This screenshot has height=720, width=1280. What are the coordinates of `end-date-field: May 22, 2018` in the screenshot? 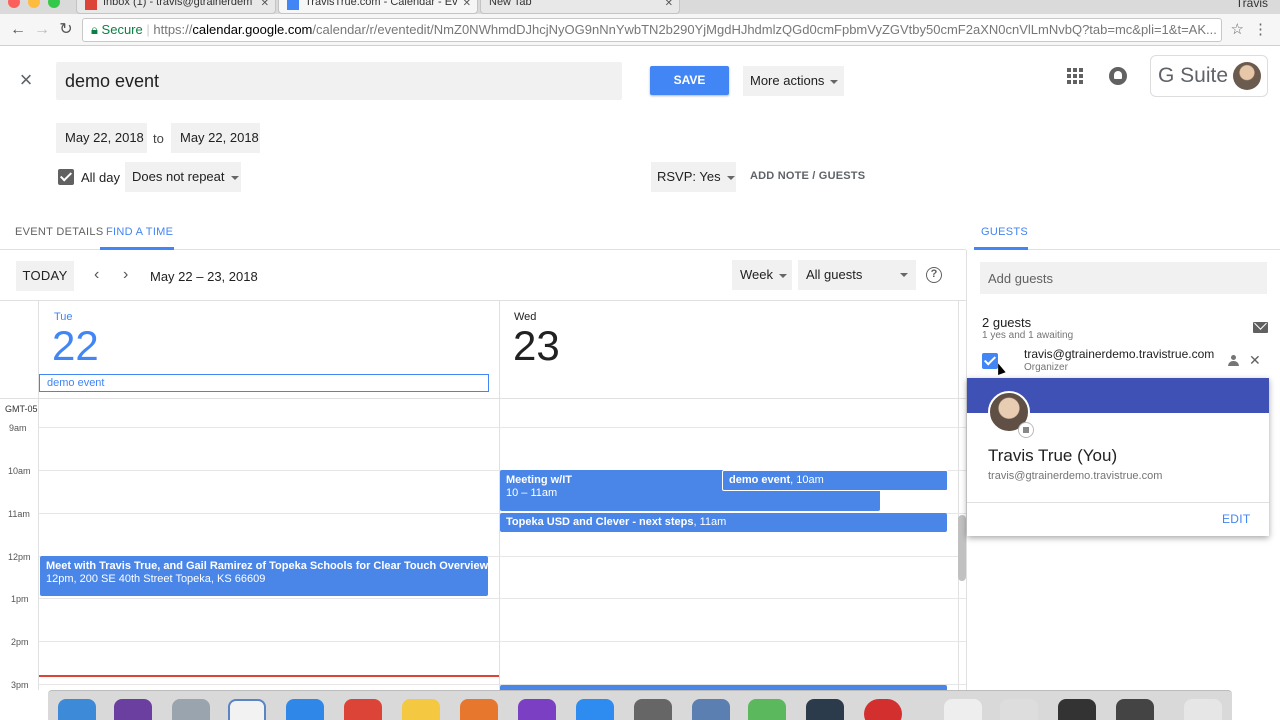 It's located at (215, 138).